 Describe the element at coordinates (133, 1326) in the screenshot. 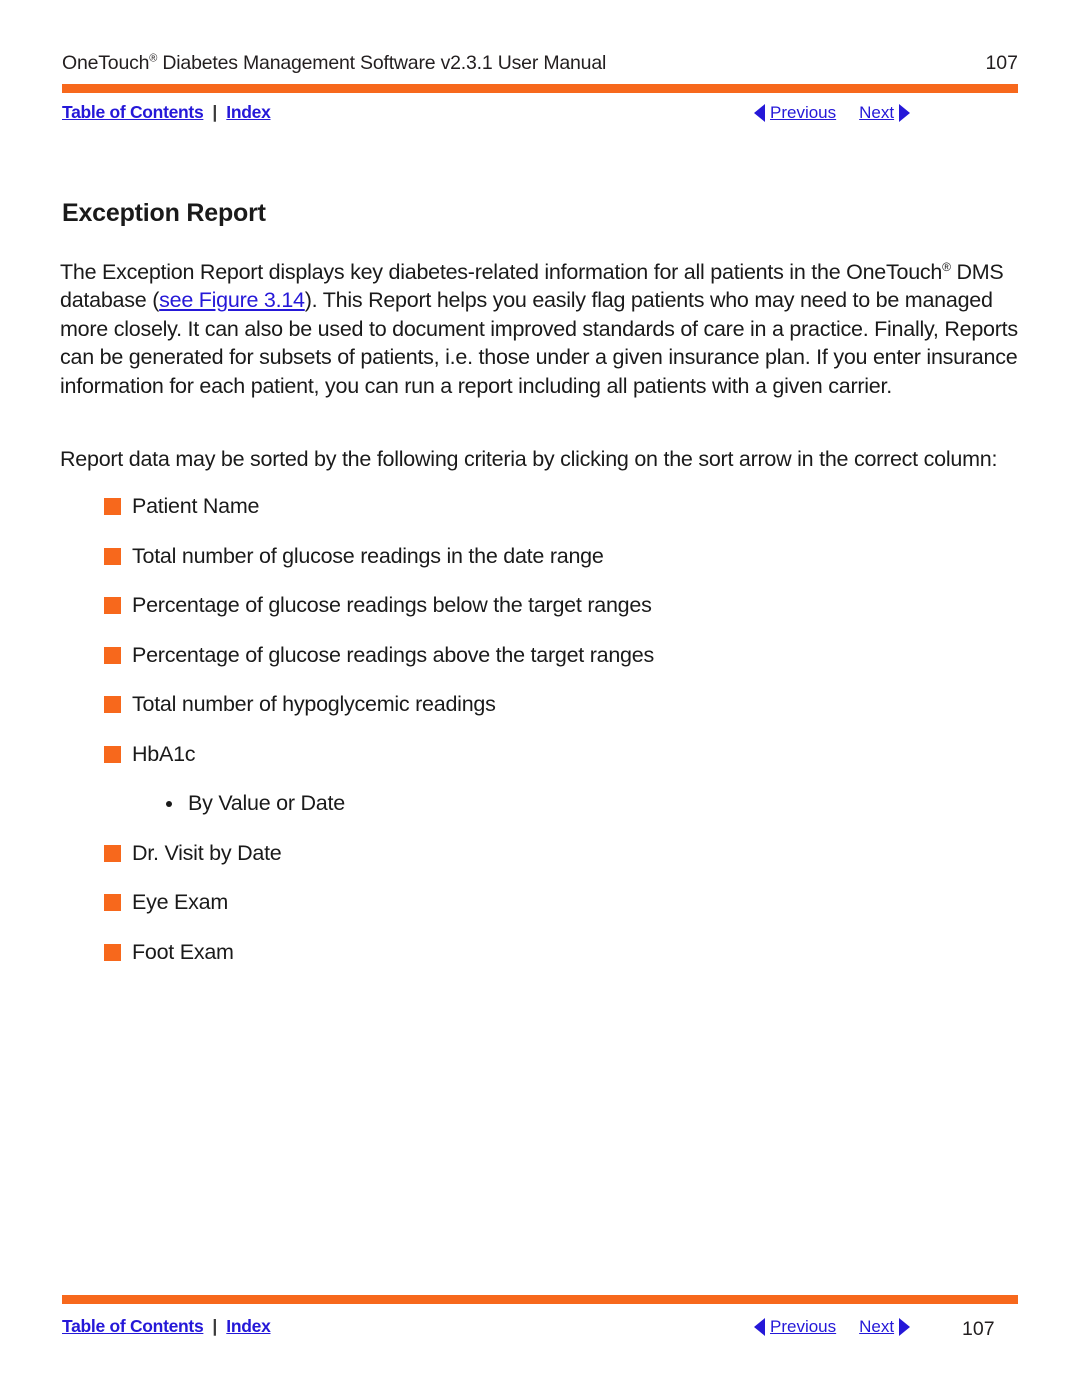

I see `table-of-contents-link-bottom: Table of Contents` at that location.